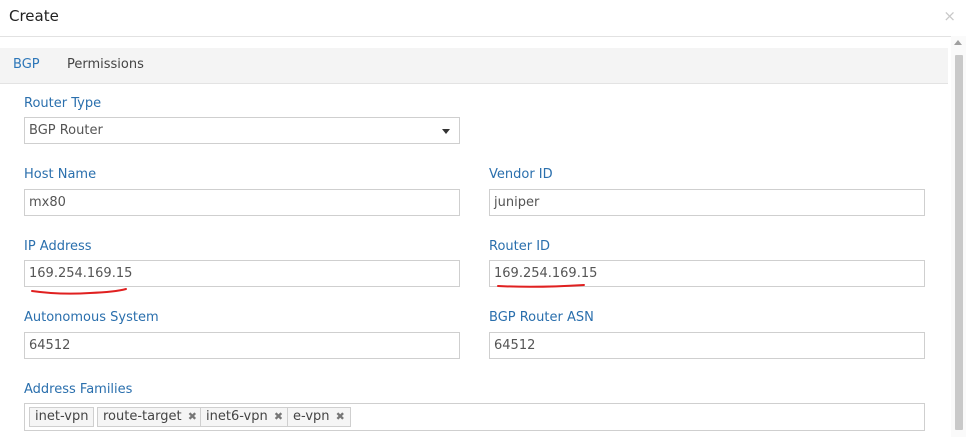  What do you see at coordinates (79, 291) in the screenshot?
I see `ip-address-annotation-underline` at bounding box center [79, 291].